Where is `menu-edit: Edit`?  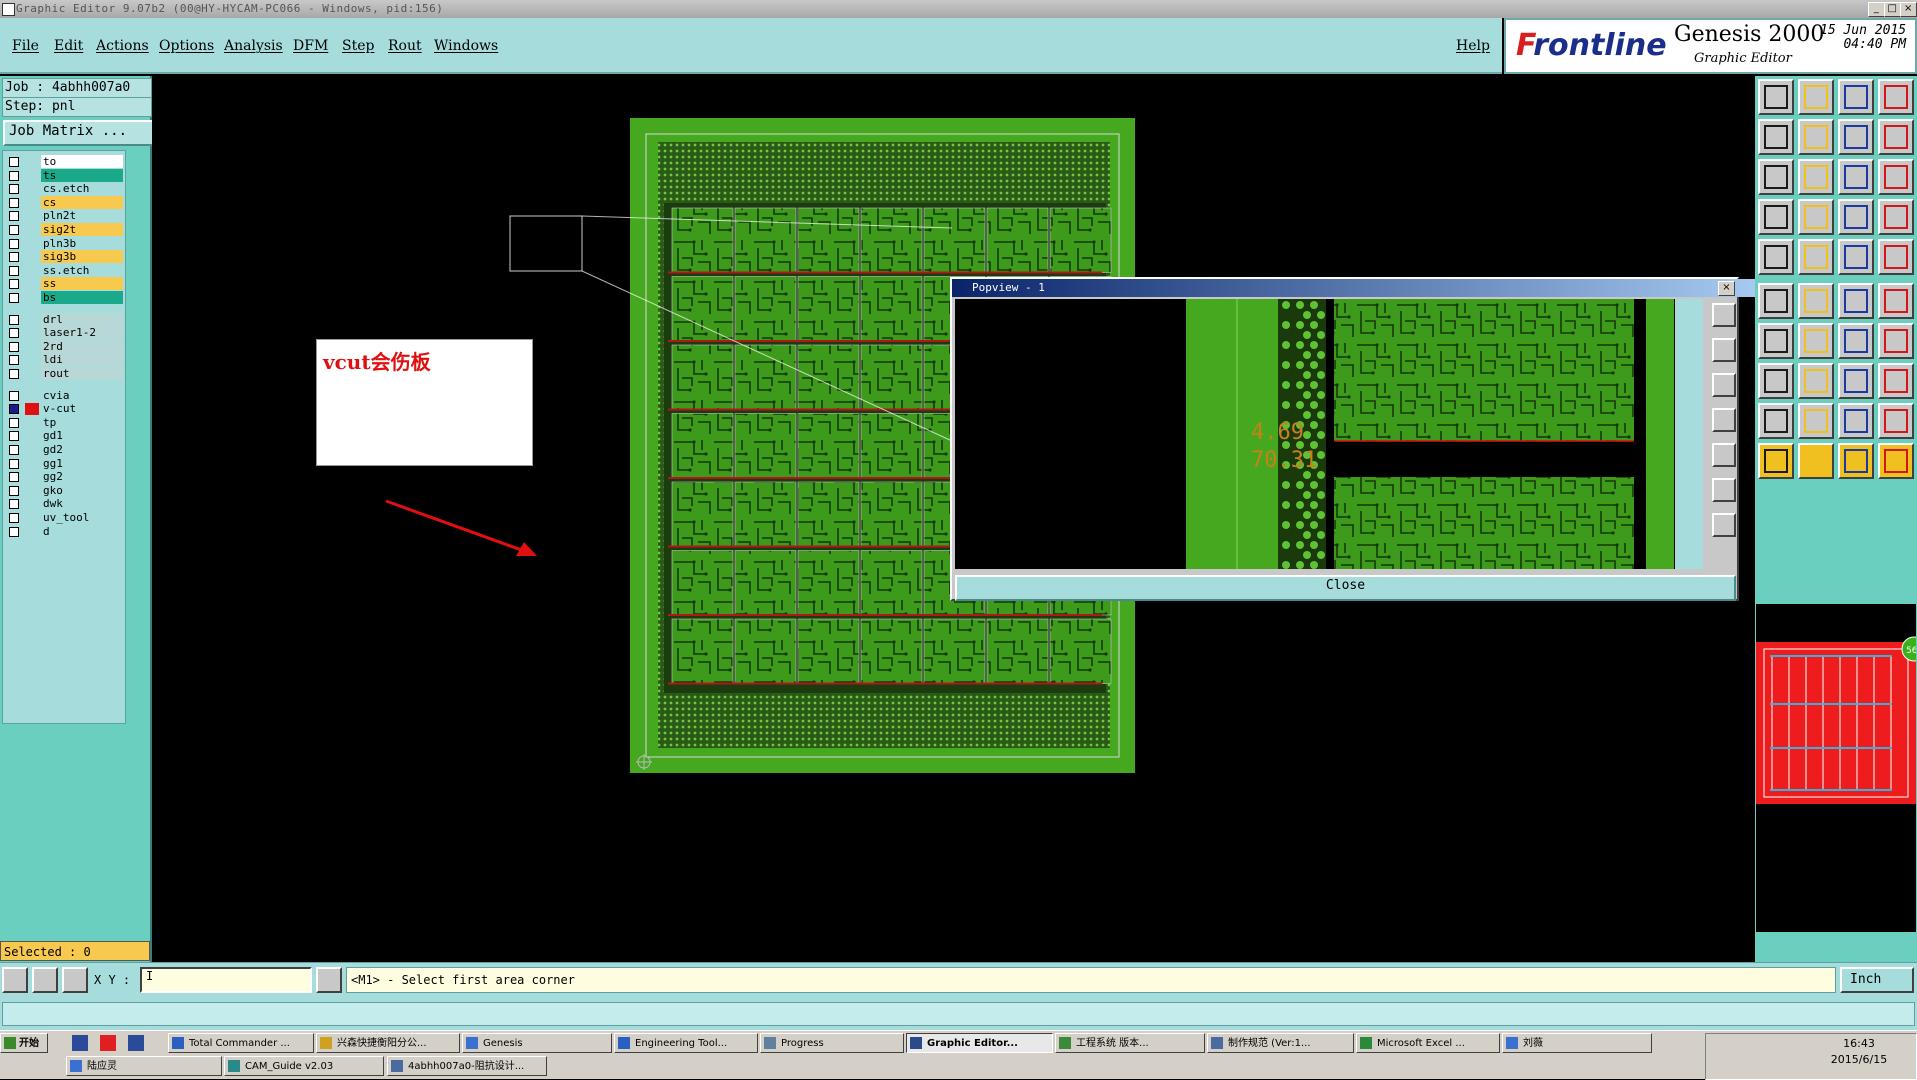 menu-edit: Edit is located at coordinates (68, 46).